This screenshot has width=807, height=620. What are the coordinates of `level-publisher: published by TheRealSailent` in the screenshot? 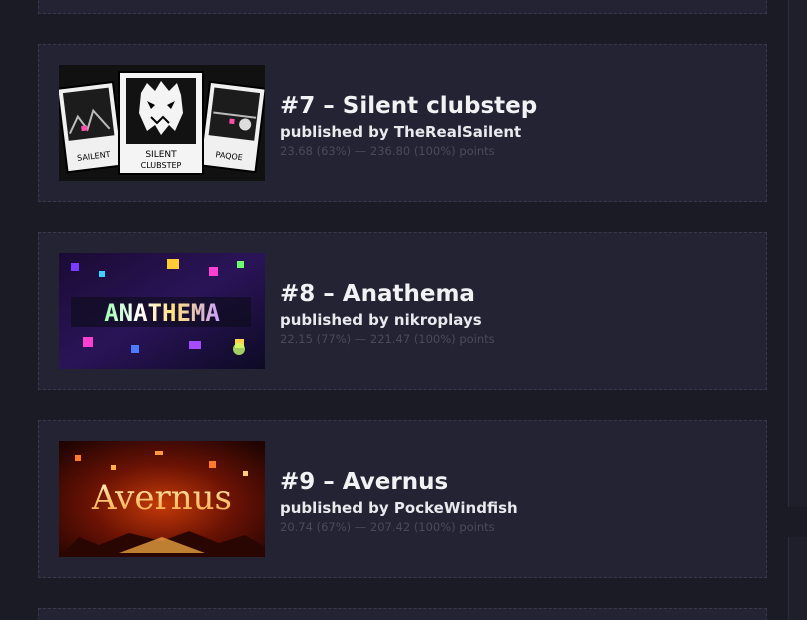 It's located at (401, 132).